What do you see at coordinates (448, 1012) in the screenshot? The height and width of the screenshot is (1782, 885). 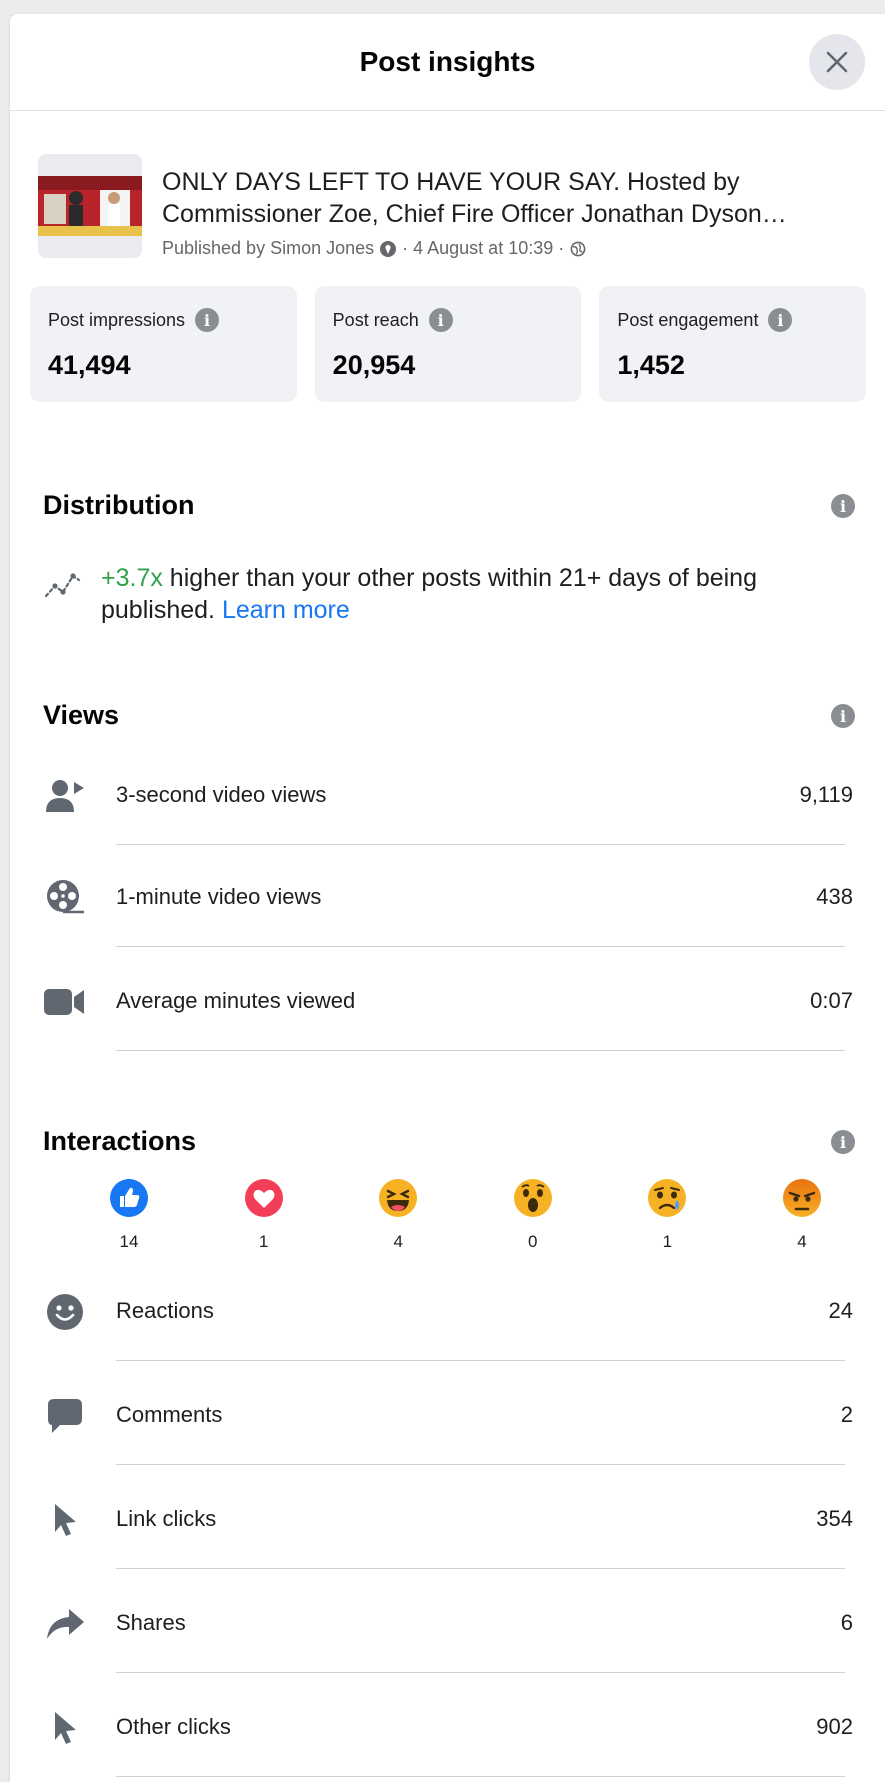 I see `metric-row-avg-minutes: Average minutes viewed 0:07` at bounding box center [448, 1012].